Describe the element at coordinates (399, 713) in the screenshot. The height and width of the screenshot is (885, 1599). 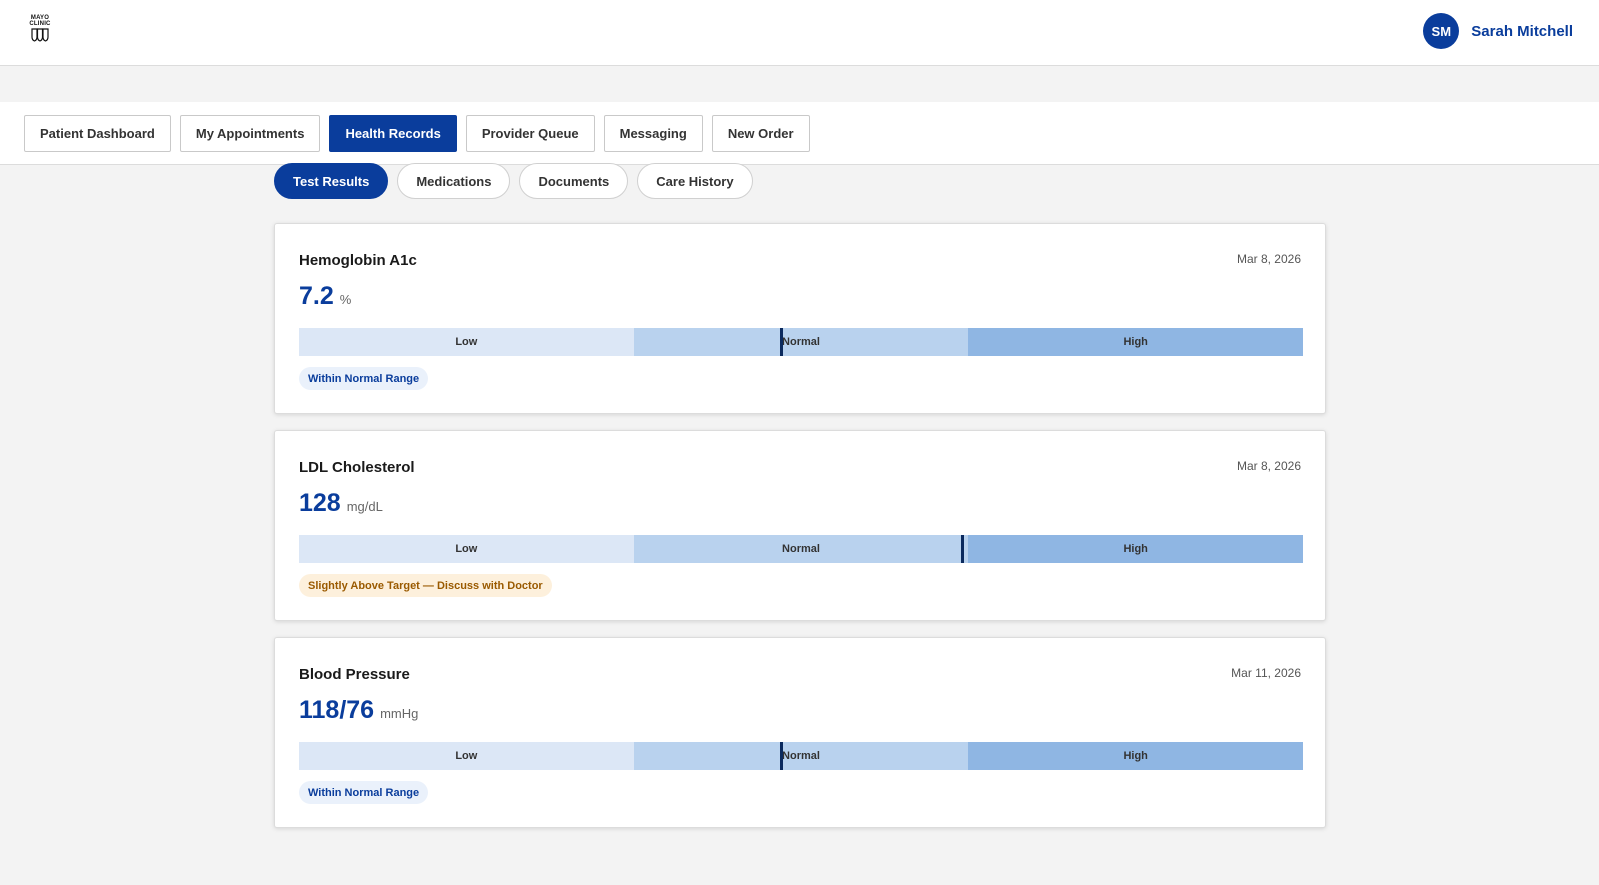
I see `result-value-unit: mmHg` at that location.